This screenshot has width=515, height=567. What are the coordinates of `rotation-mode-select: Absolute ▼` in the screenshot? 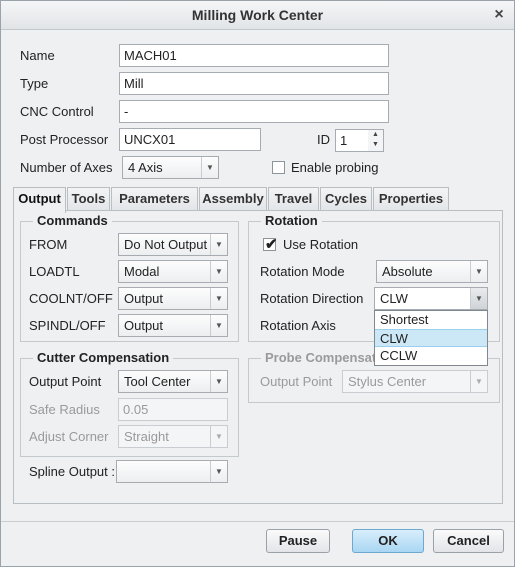 It's located at (432, 271).